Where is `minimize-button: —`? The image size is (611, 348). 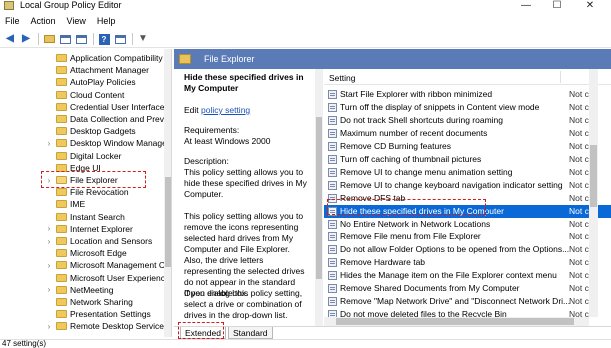
minimize-button: — is located at coordinates (526, 6).